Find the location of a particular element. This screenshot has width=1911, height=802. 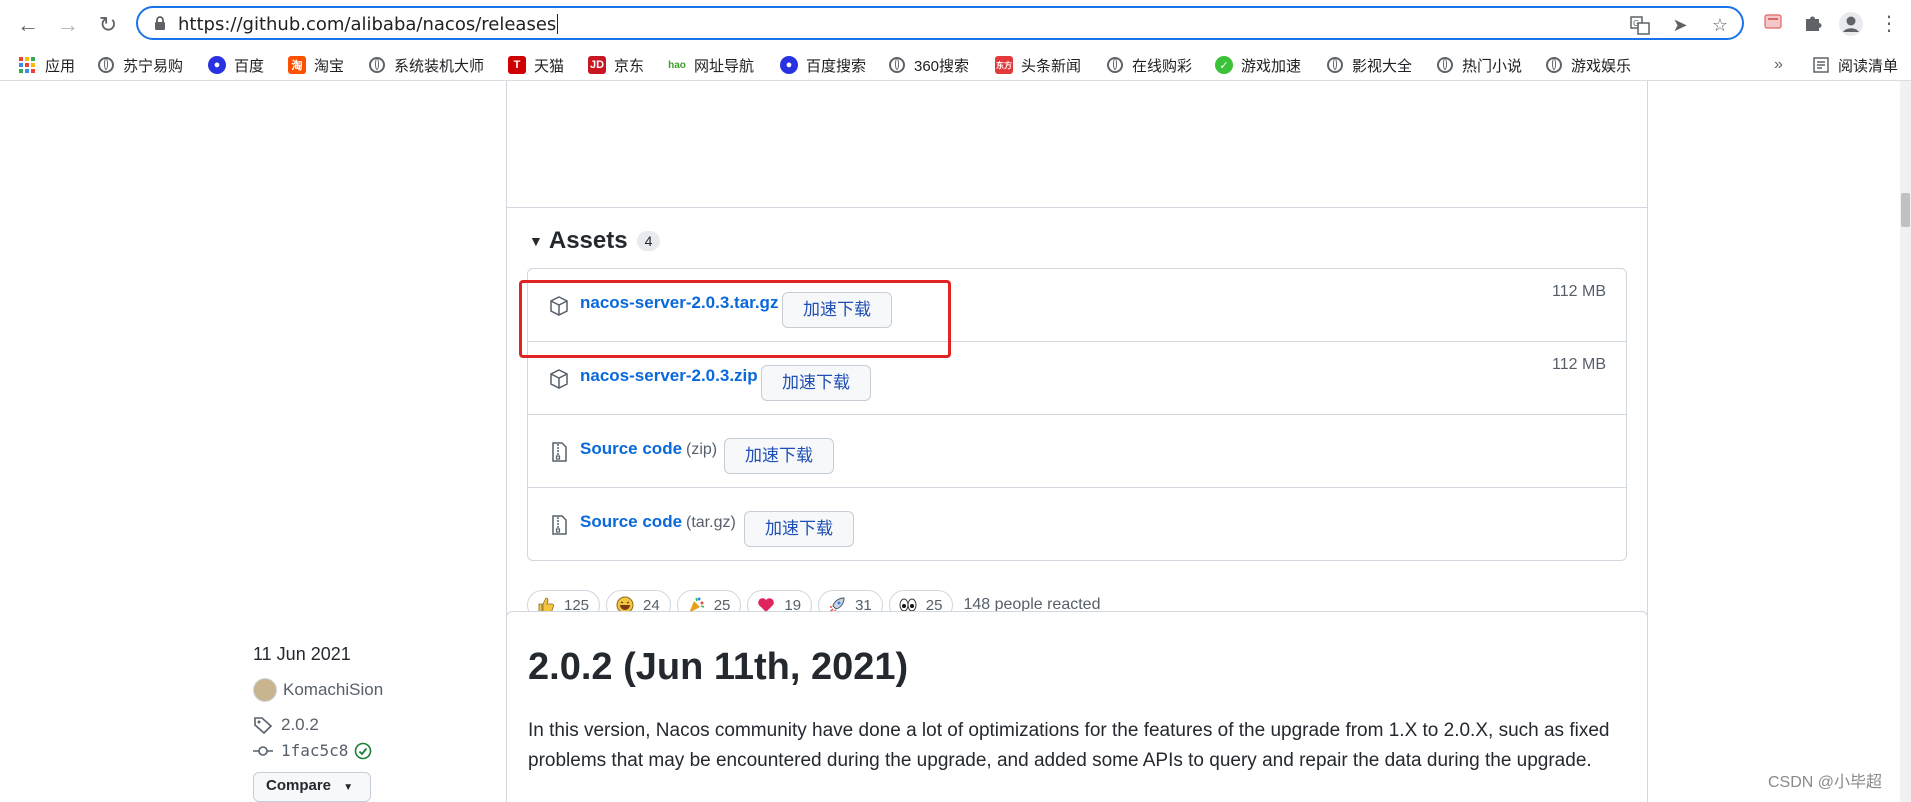

bookmark-jd: JD 京东 is located at coordinates (616, 65).